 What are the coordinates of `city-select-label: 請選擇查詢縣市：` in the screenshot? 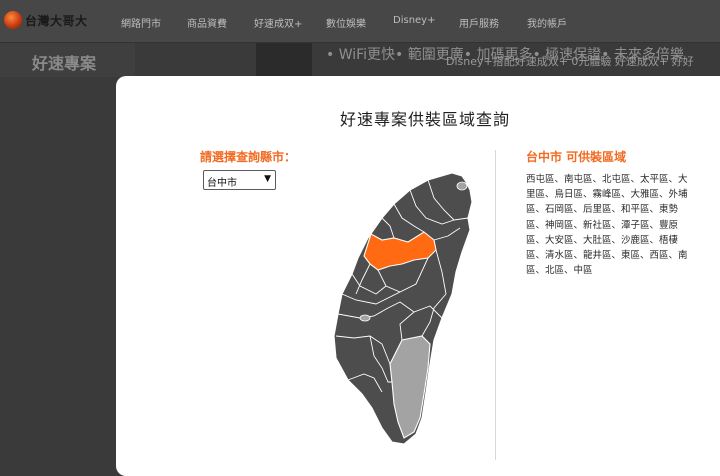 It's located at (248, 157).